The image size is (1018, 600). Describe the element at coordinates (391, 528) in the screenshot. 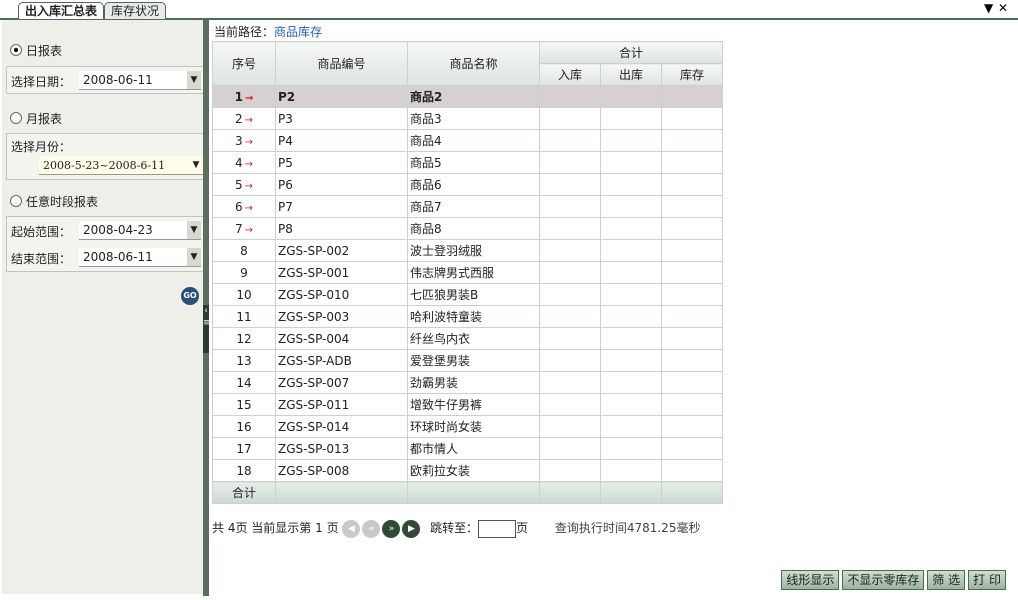

I see `next-page-icon: »` at that location.